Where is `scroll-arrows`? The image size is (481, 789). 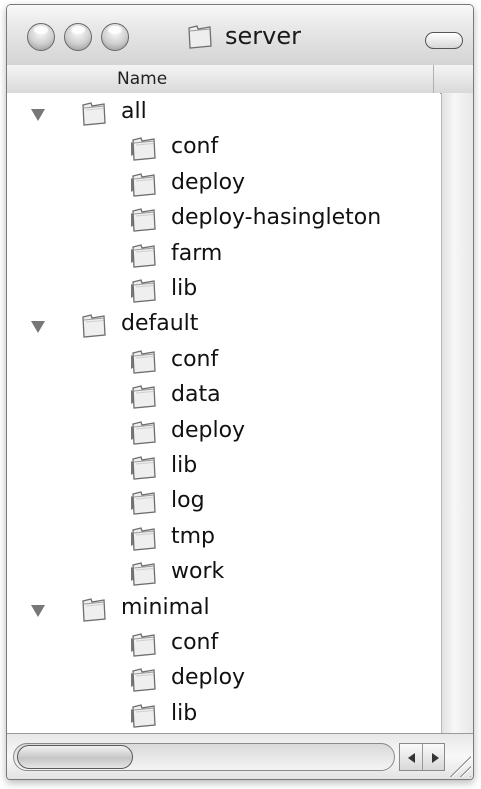
scroll-arrows is located at coordinates (422, 757).